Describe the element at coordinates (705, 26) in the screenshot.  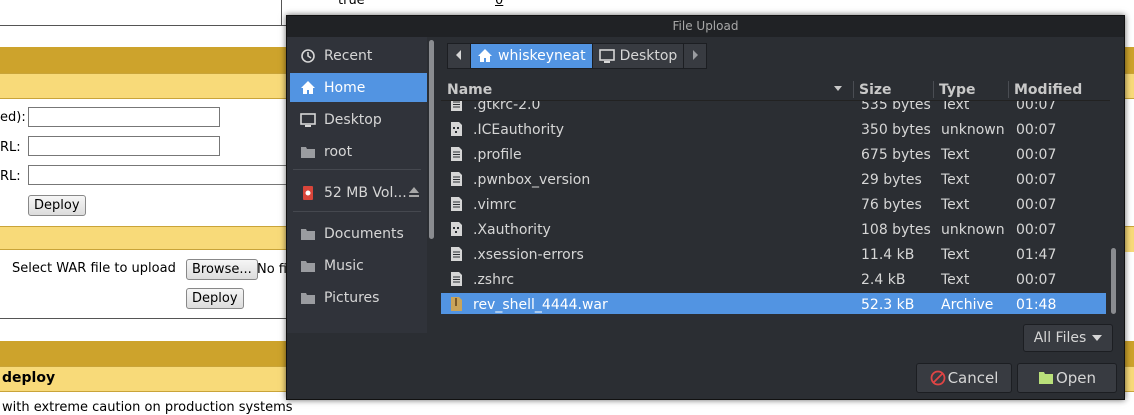
I see `dialog-title: File Upload` at that location.